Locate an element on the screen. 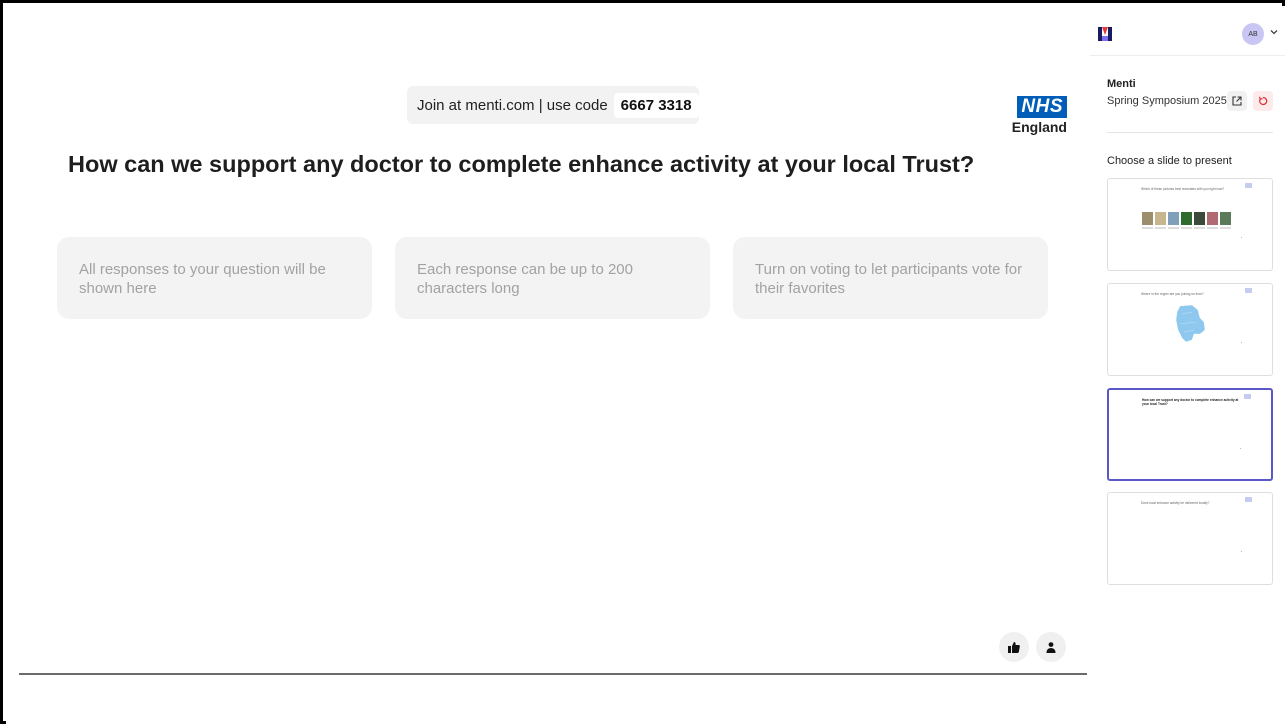 The image size is (1285, 724). reset-icon is located at coordinates (1263, 101).